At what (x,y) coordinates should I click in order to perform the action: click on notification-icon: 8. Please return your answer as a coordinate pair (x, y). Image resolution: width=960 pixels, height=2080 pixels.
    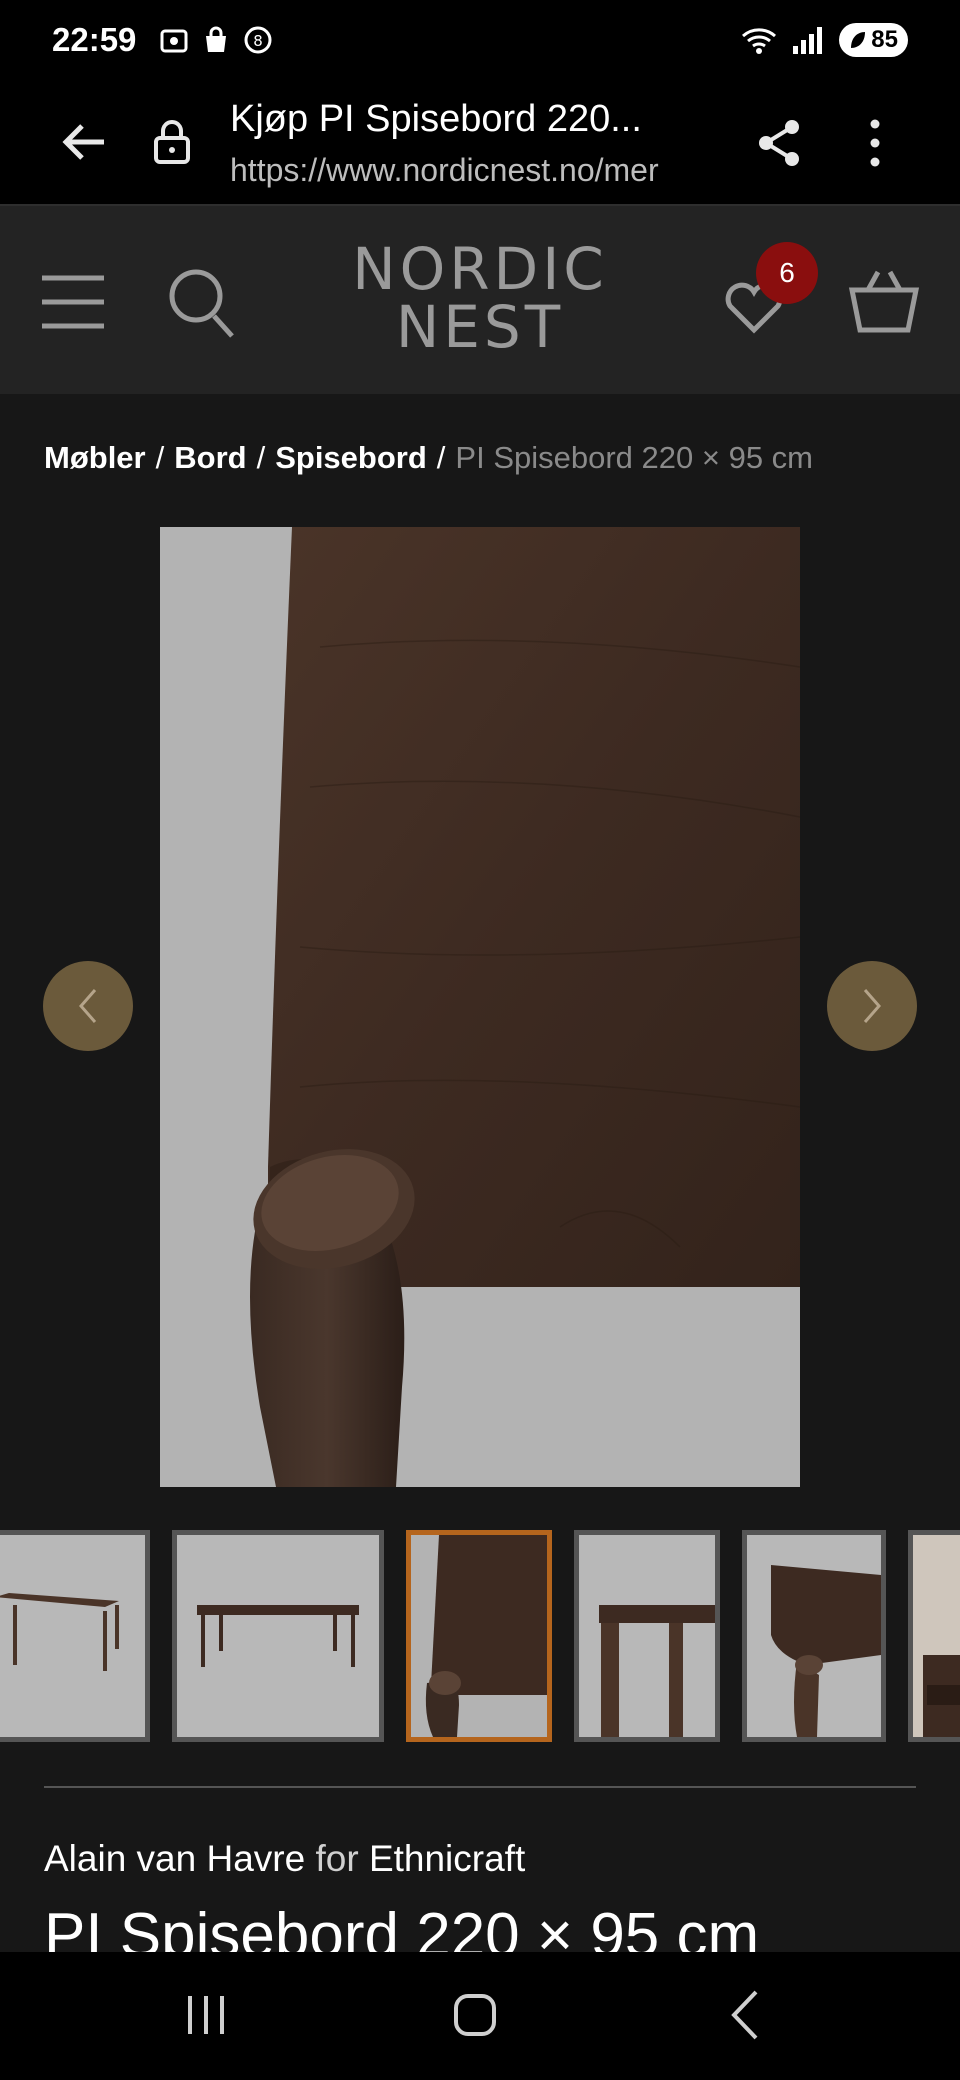
    Looking at the image, I should click on (258, 40).